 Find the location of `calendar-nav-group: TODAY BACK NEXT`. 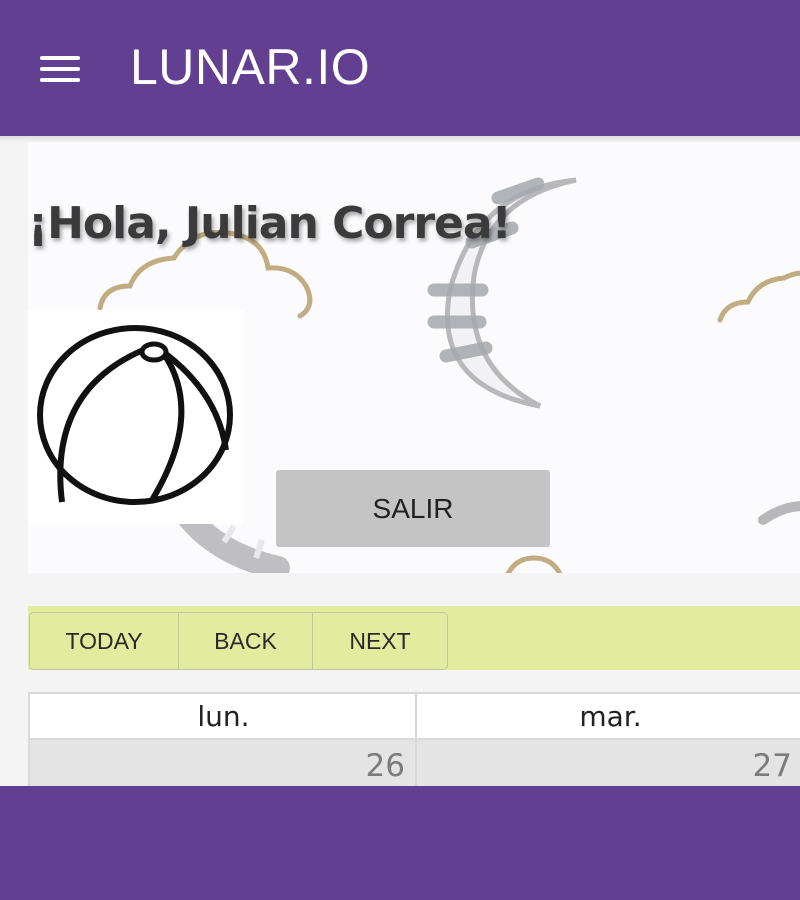

calendar-nav-group: TODAY BACK NEXT is located at coordinates (238, 641).